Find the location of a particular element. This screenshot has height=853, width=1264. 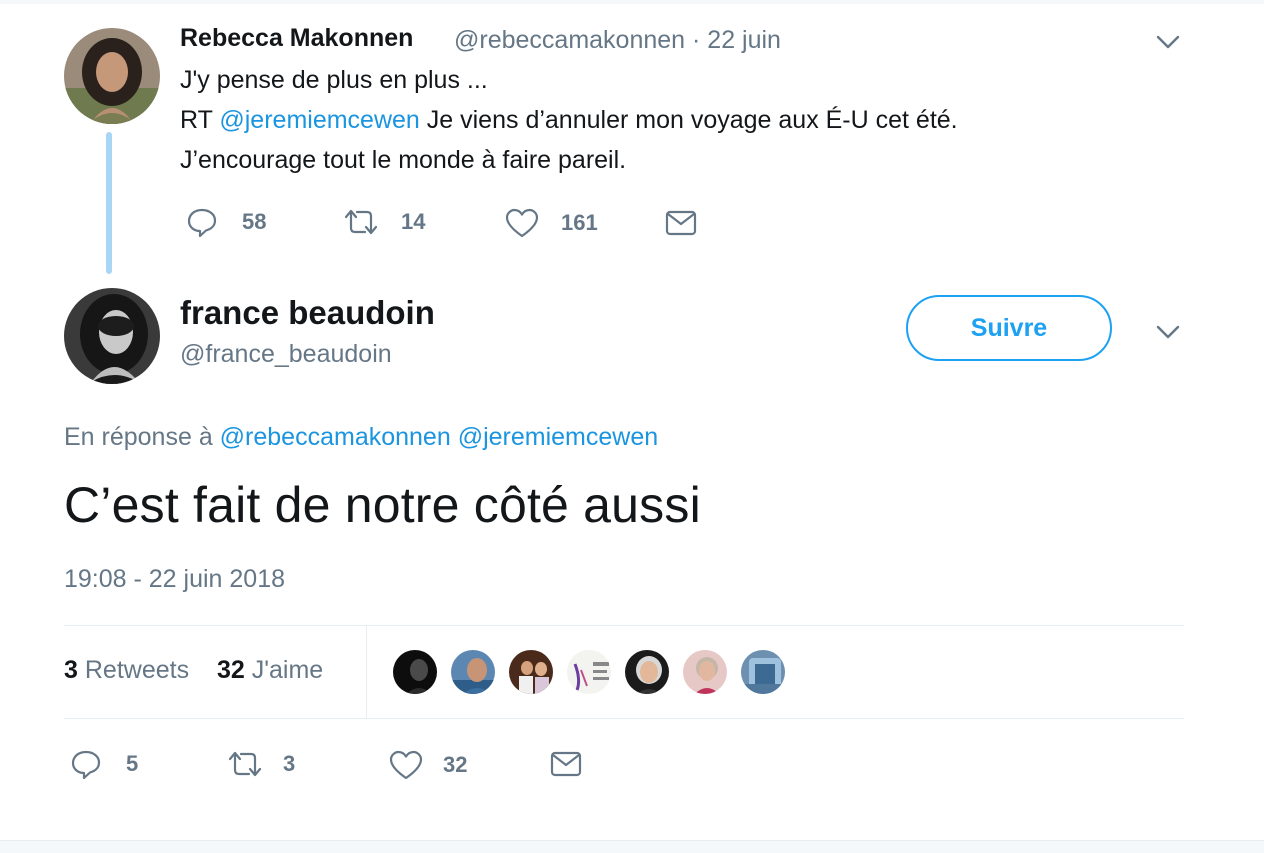

parent-reply-count: 58 is located at coordinates (254, 221).